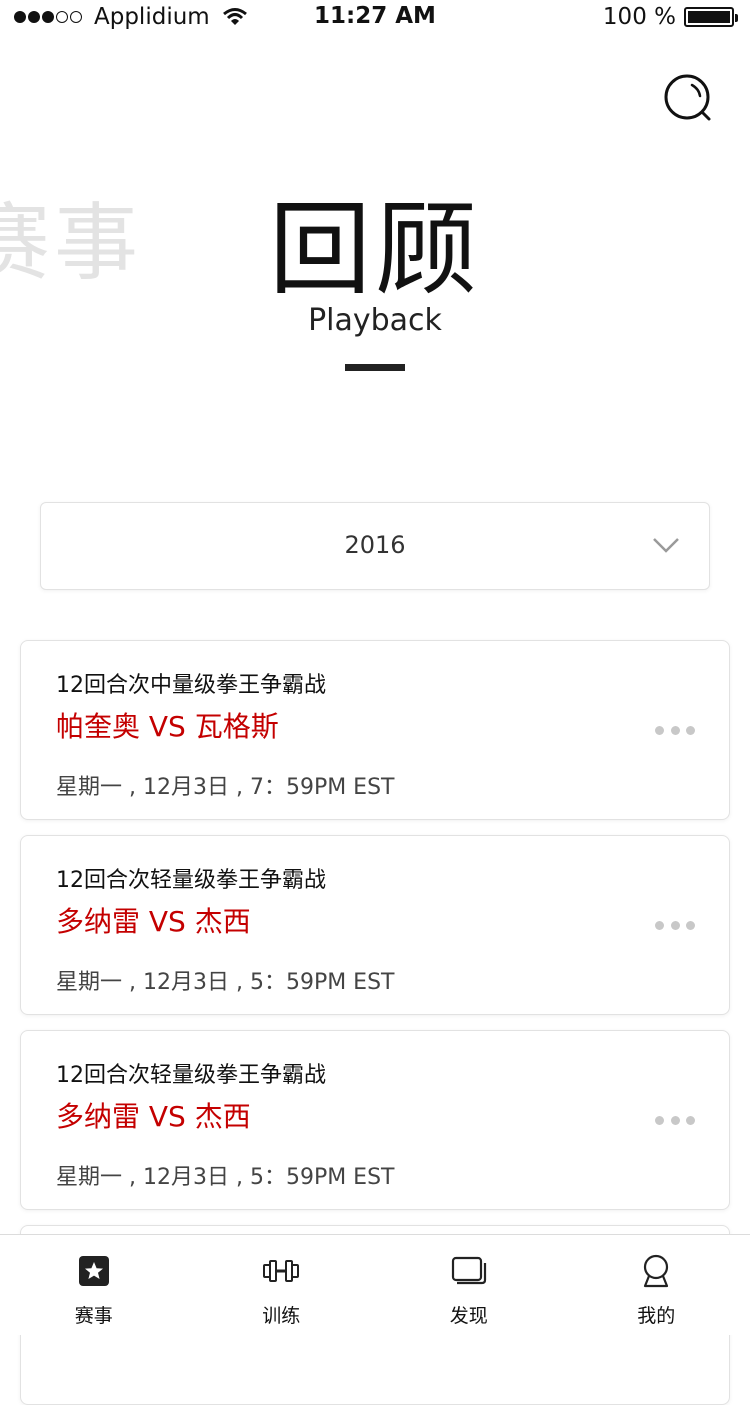 The height and width of the screenshot is (1405, 750). I want to click on tab-label: 训练, so click(282, 1314).